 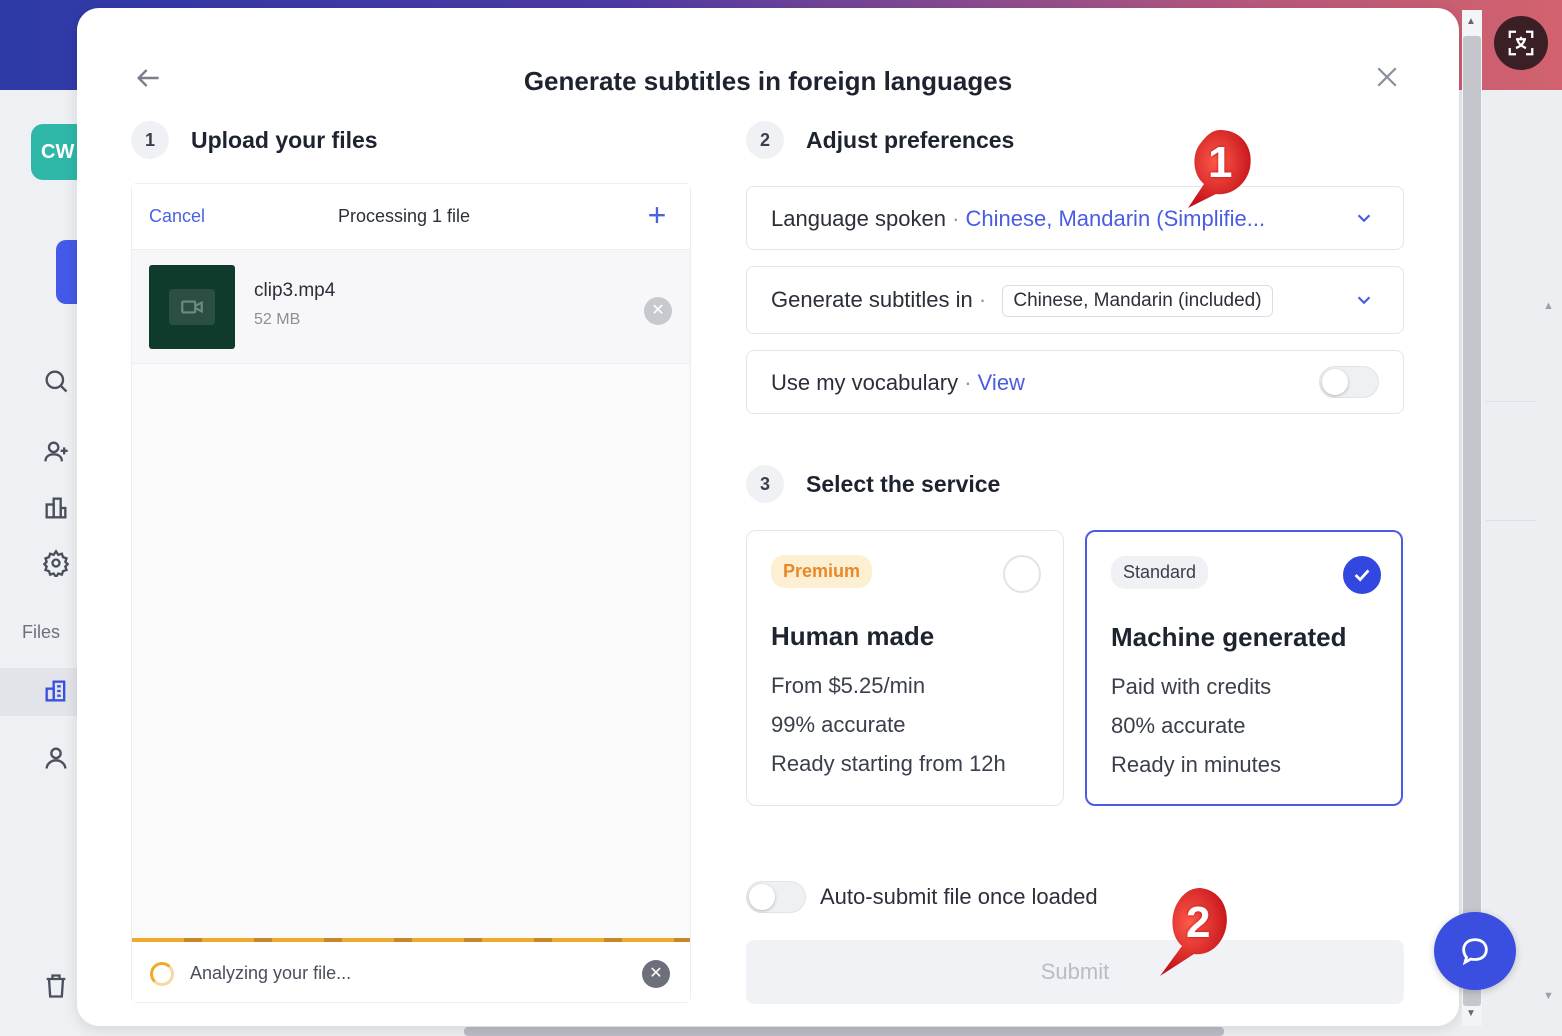 I want to click on video-thumbnail, so click(x=192, y=307).